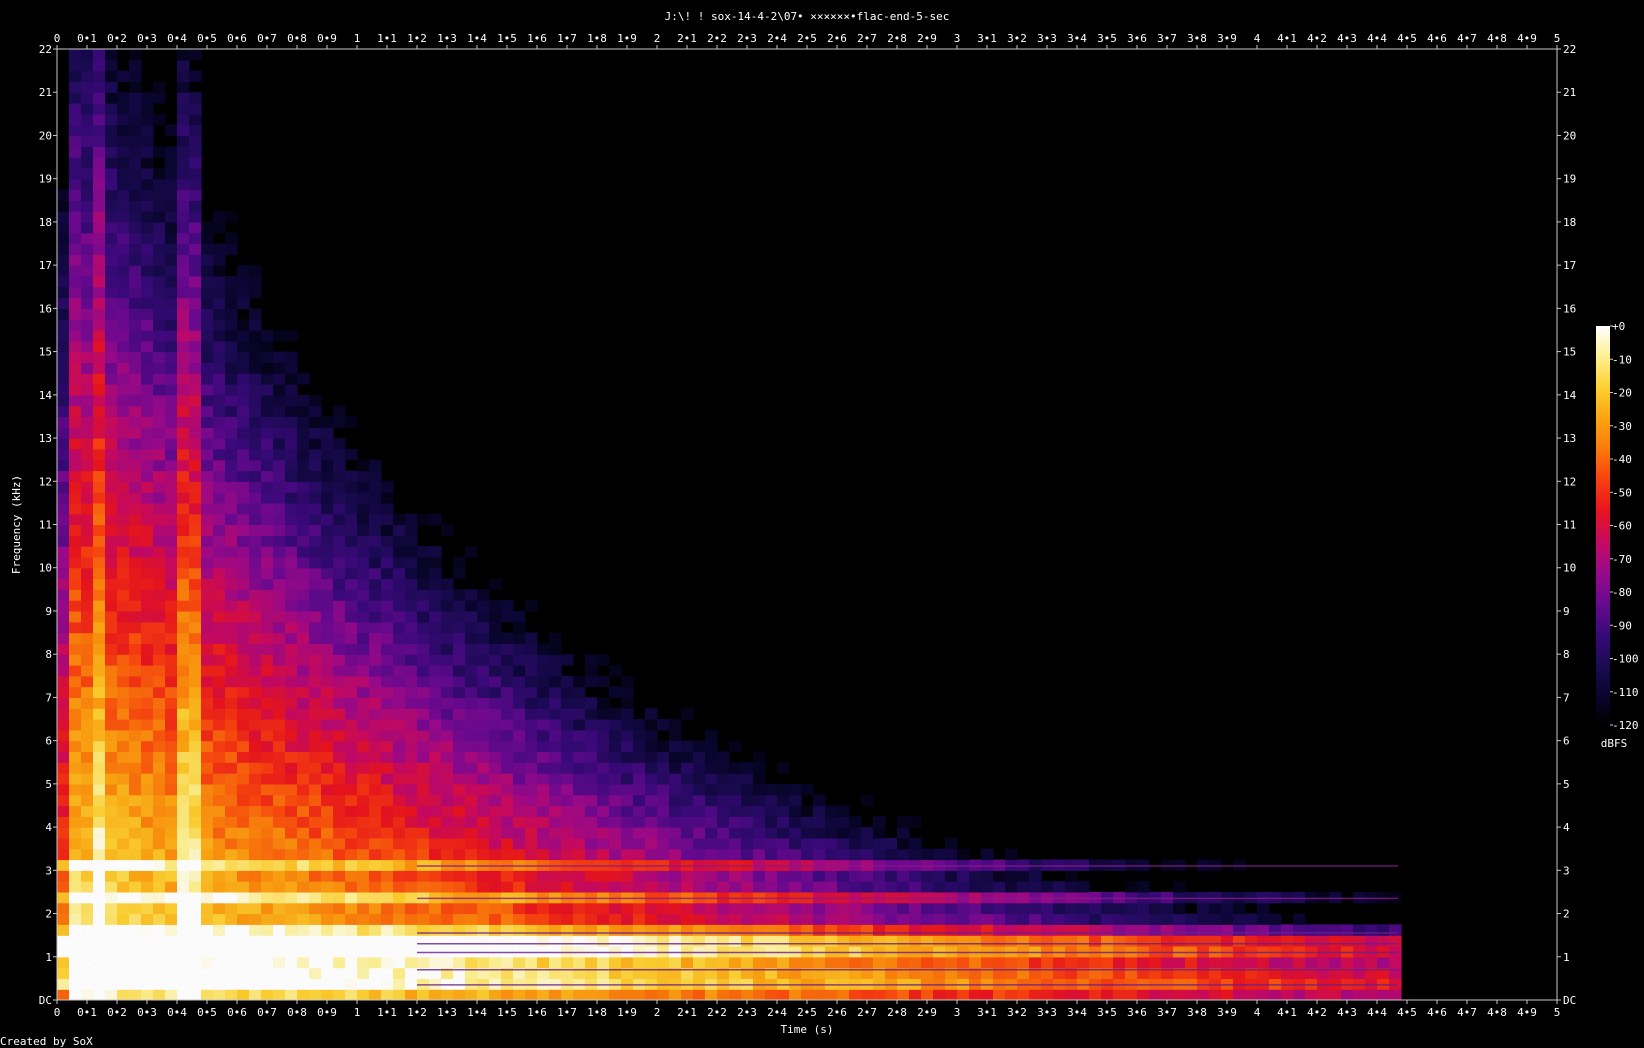  What do you see at coordinates (1603, 525) in the screenshot?
I see `colorbar-scale` at bounding box center [1603, 525].